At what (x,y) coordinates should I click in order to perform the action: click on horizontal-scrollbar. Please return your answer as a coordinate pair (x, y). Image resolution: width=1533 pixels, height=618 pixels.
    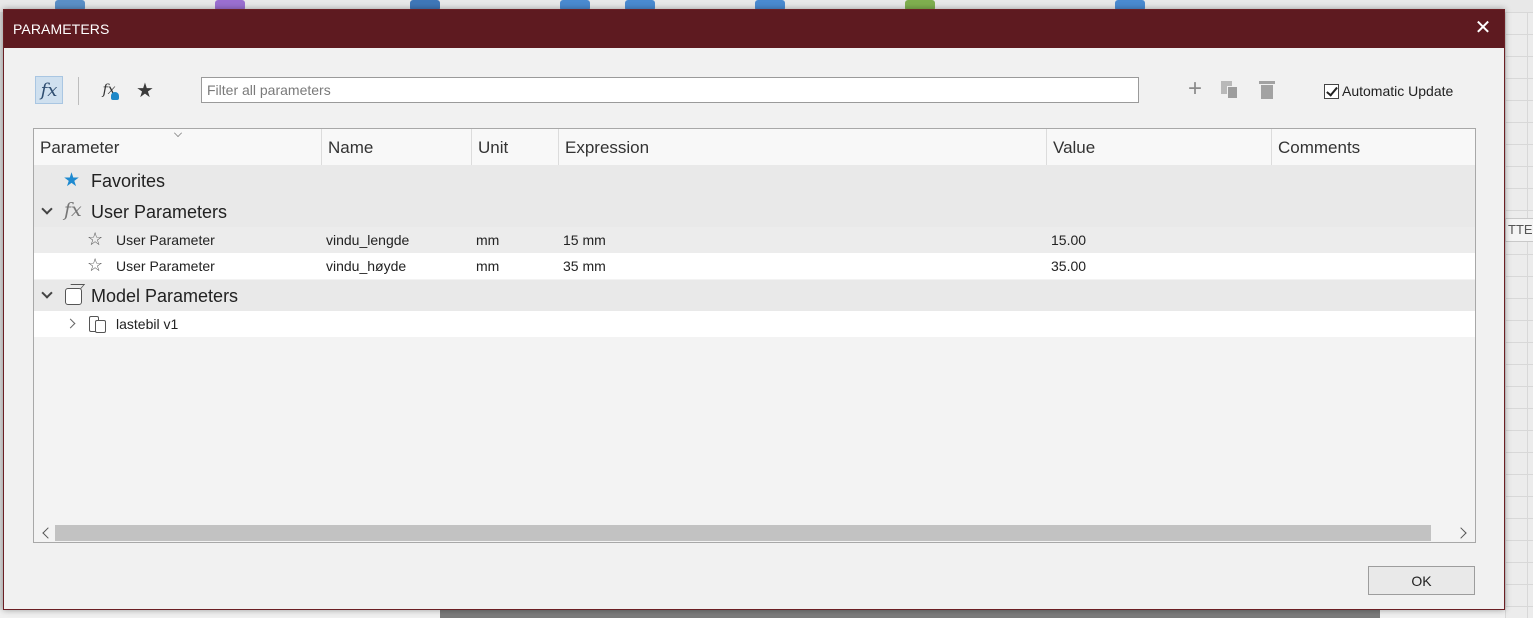
    Looking at the image, I should click on (754, 532).